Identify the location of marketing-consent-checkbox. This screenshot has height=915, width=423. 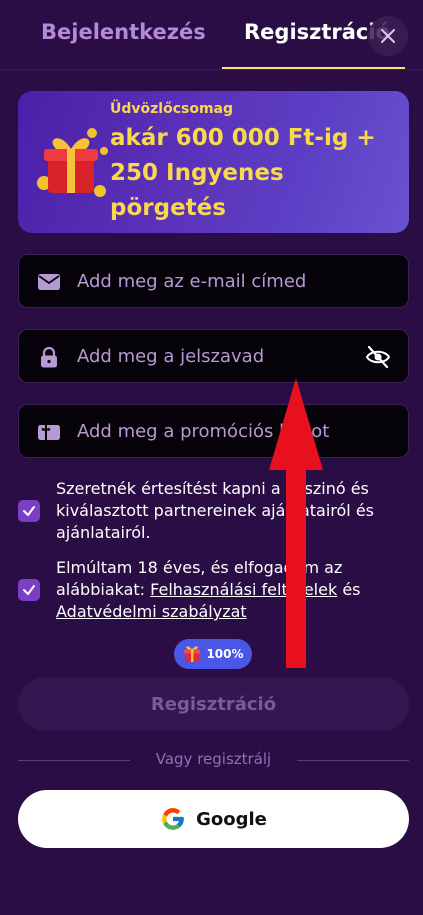
(29, 511).